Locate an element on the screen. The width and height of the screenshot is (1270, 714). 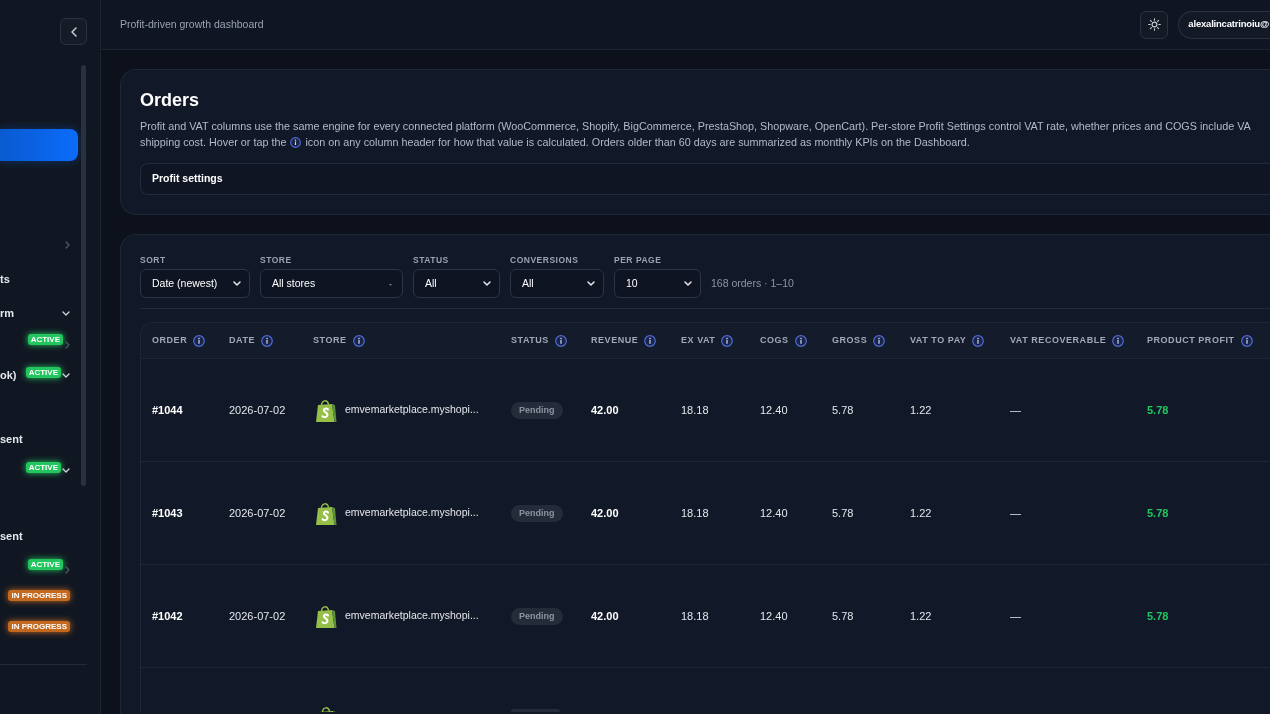
dropdown: Date (newest) is located at coordinates (195, 283).